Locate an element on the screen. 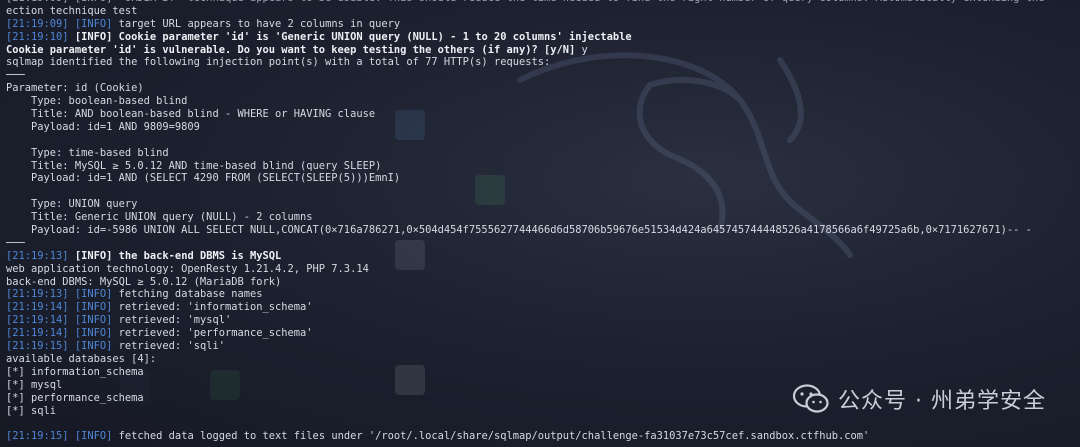 This screenshot has width=1080, height=447. terminal-line: Payload: id=1 AND 9809=9809 is located at coordinates (540, 127).